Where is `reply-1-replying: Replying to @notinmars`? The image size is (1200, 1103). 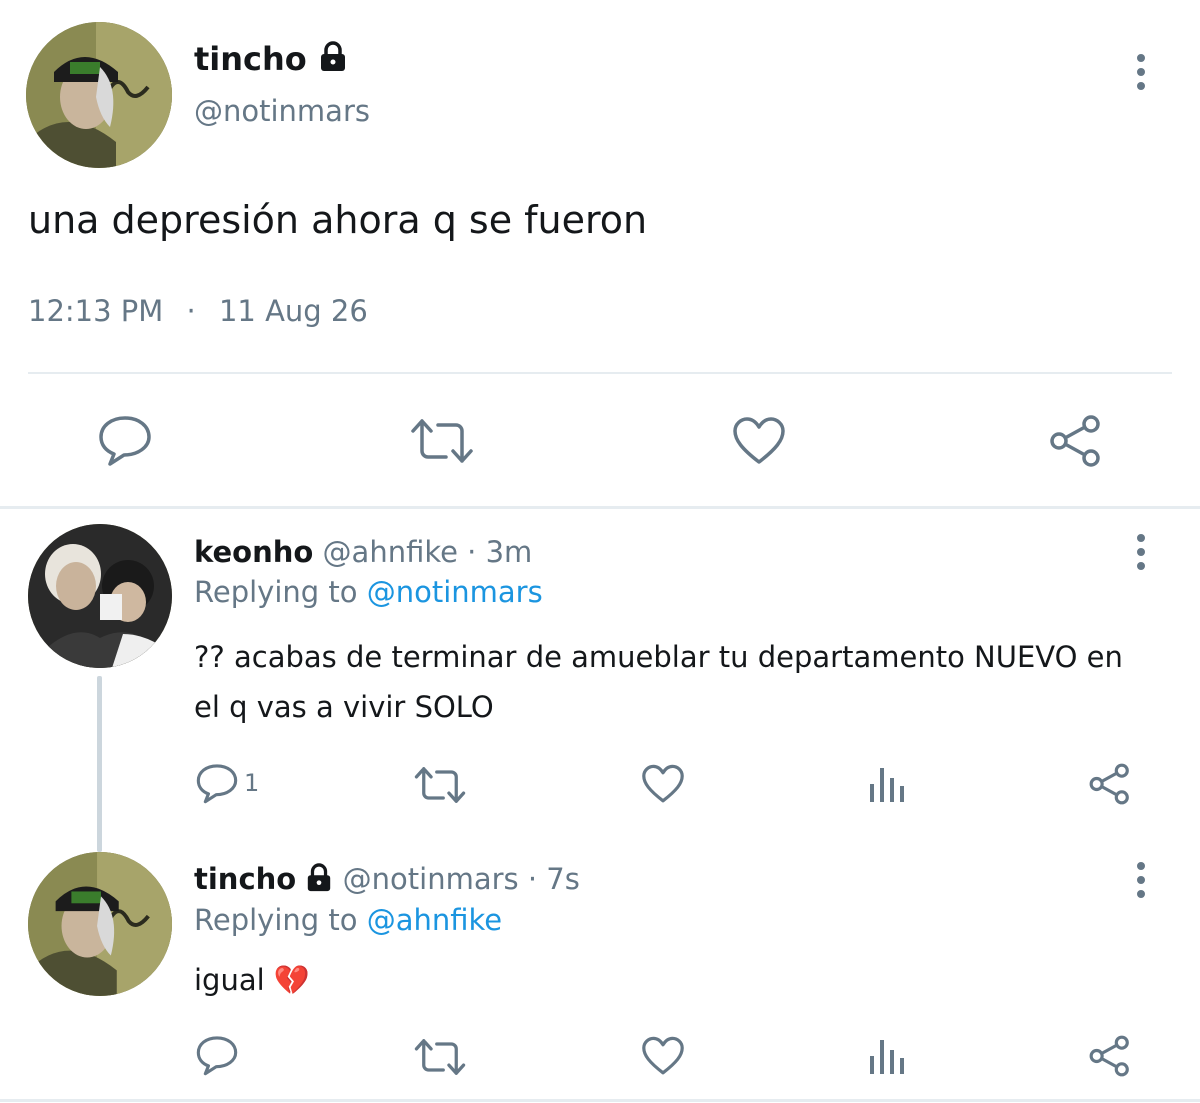
reply-1-replying: Replying to @notinmars is located at coordinates (368, 592).